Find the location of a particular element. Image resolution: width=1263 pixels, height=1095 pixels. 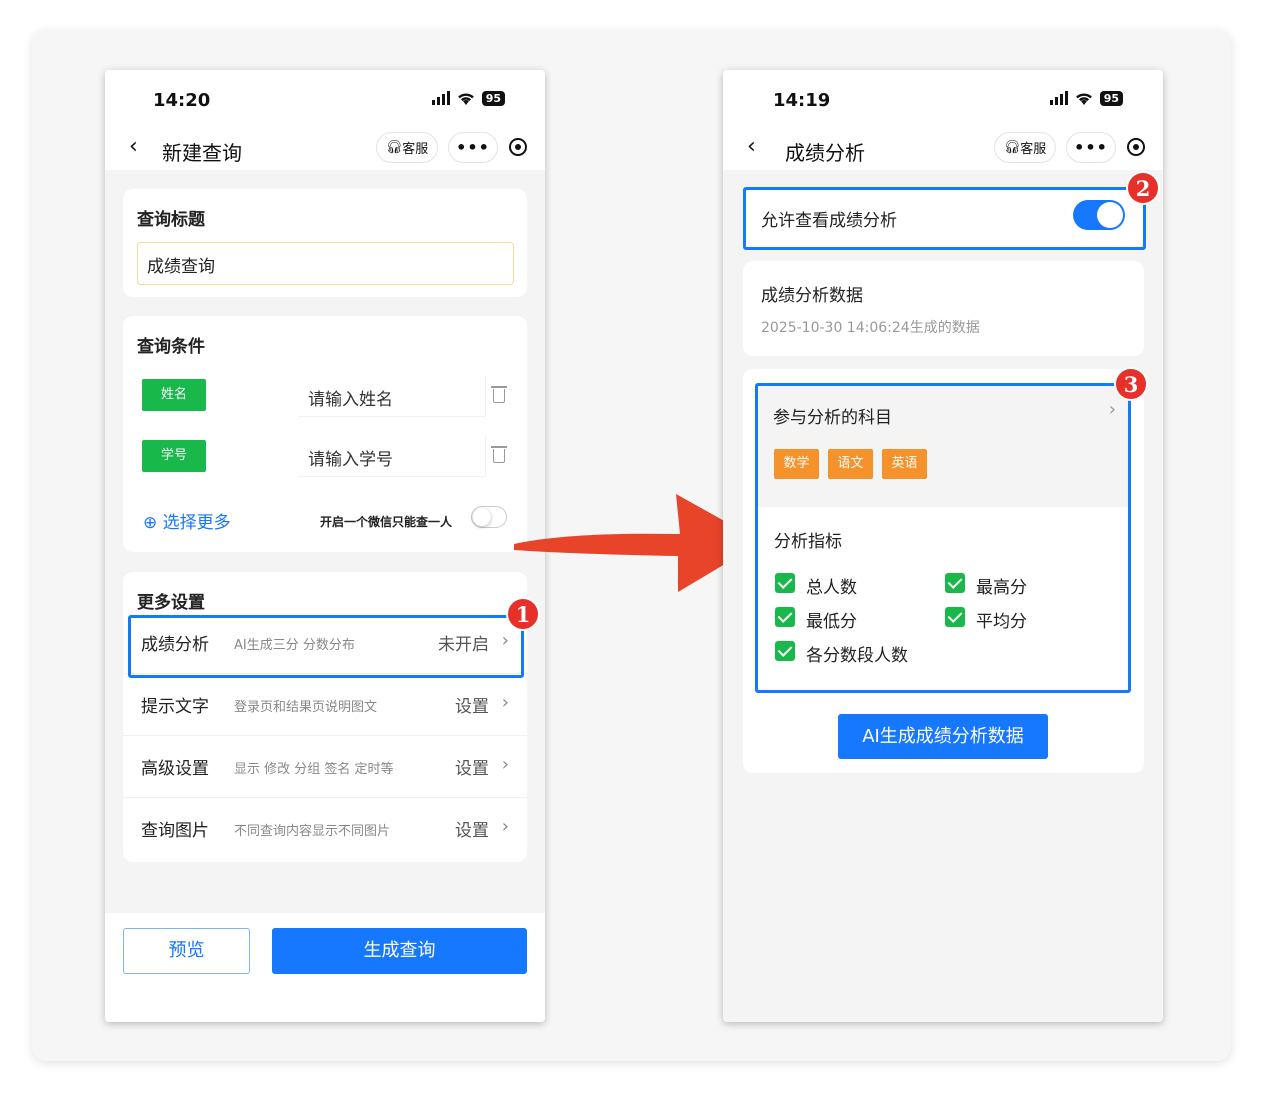

status-bar: 14:20 95 is located at coordinates (325, 99).